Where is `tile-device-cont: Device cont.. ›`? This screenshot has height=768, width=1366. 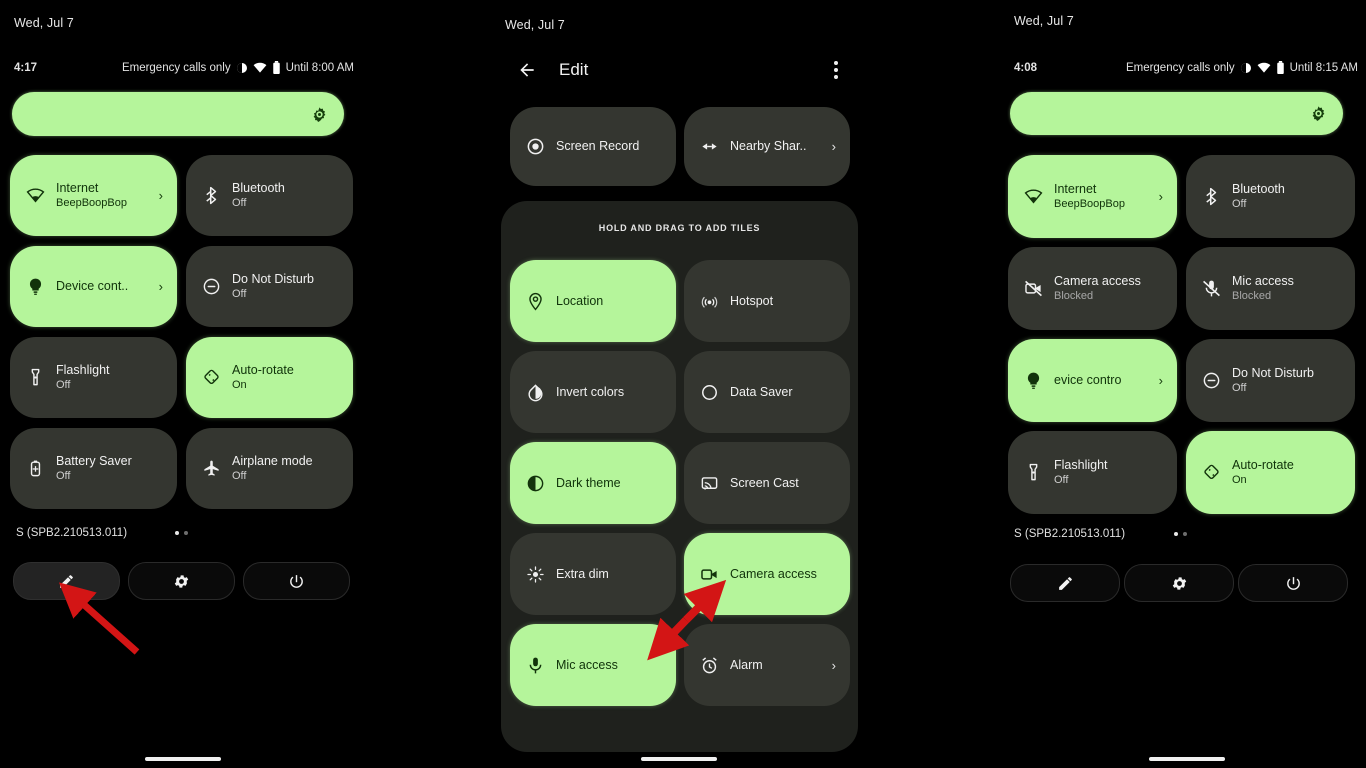 tile-device-cont: Device cont.. › is located at coordinates (93, 286).